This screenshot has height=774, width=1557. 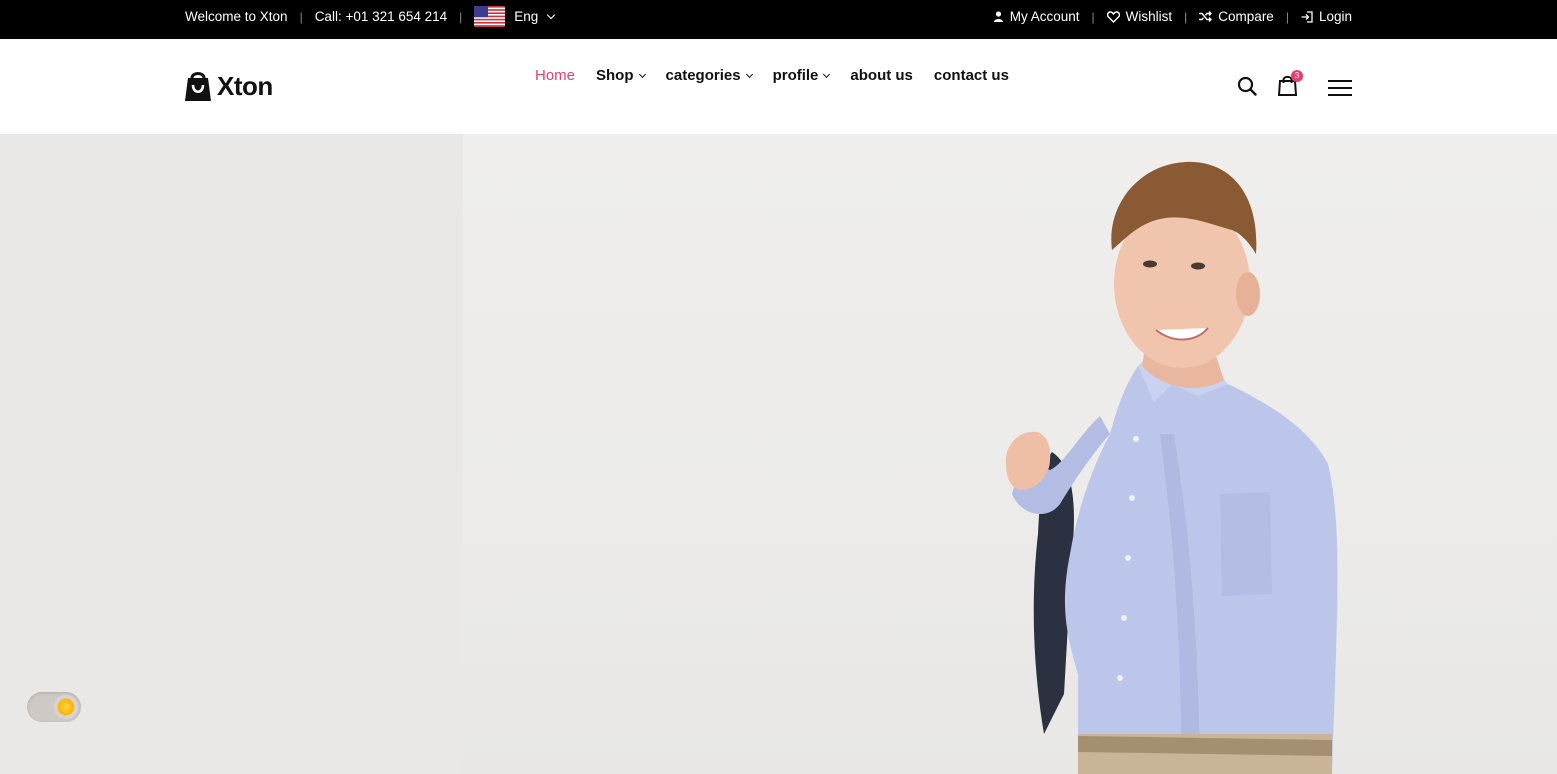 I want to click on heart-icon, so click(x=1113, y=16).